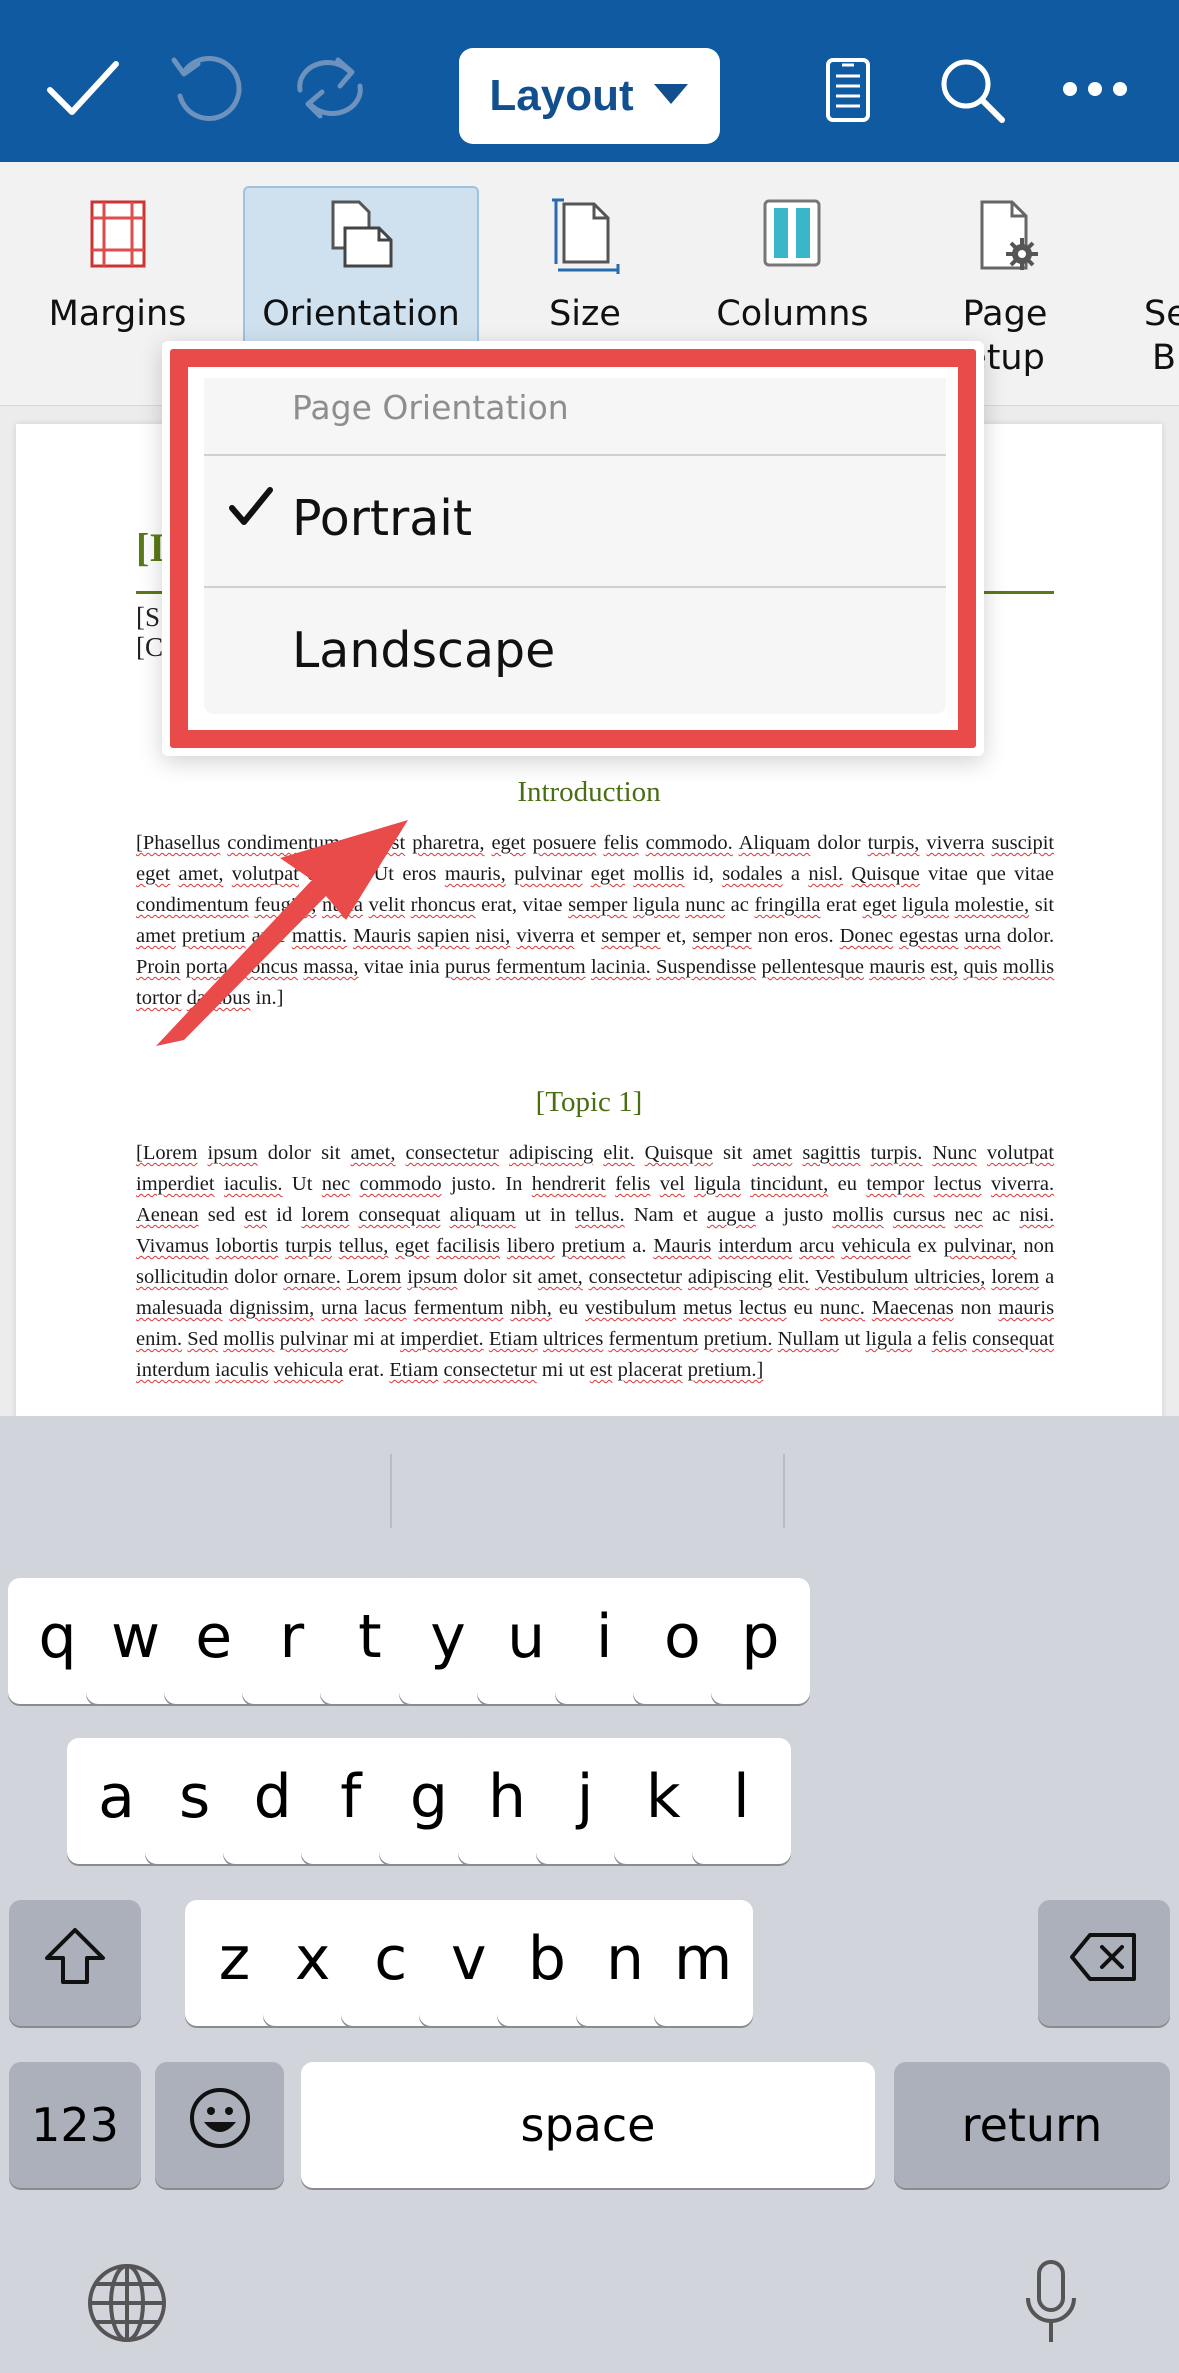 The image size is (1179, 2373). What do you see at coordinates (1165, 358) in the screenshot?
I see `ribbon-section-breaks-label-2: Bi` at bounding box center [1165, 358].